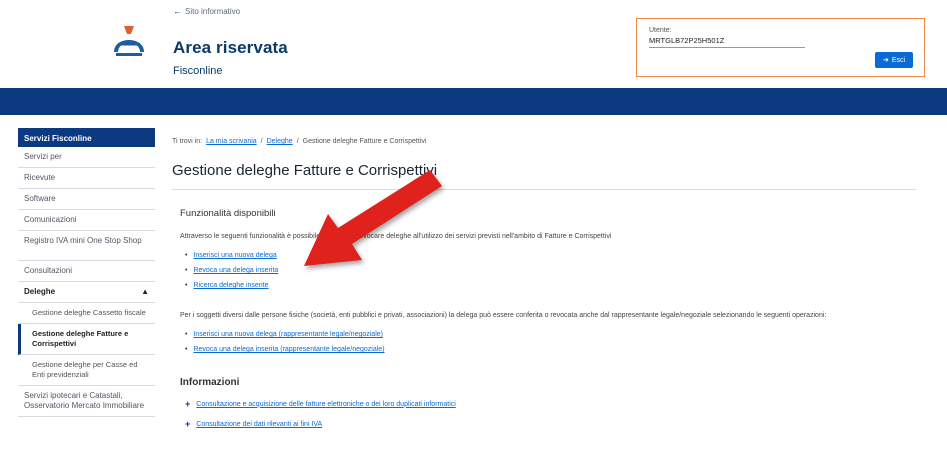 This screenshot has width=947, height=450. I want to click on insert-delega-link: Inserisci una nuova delega, so click(234, 255).